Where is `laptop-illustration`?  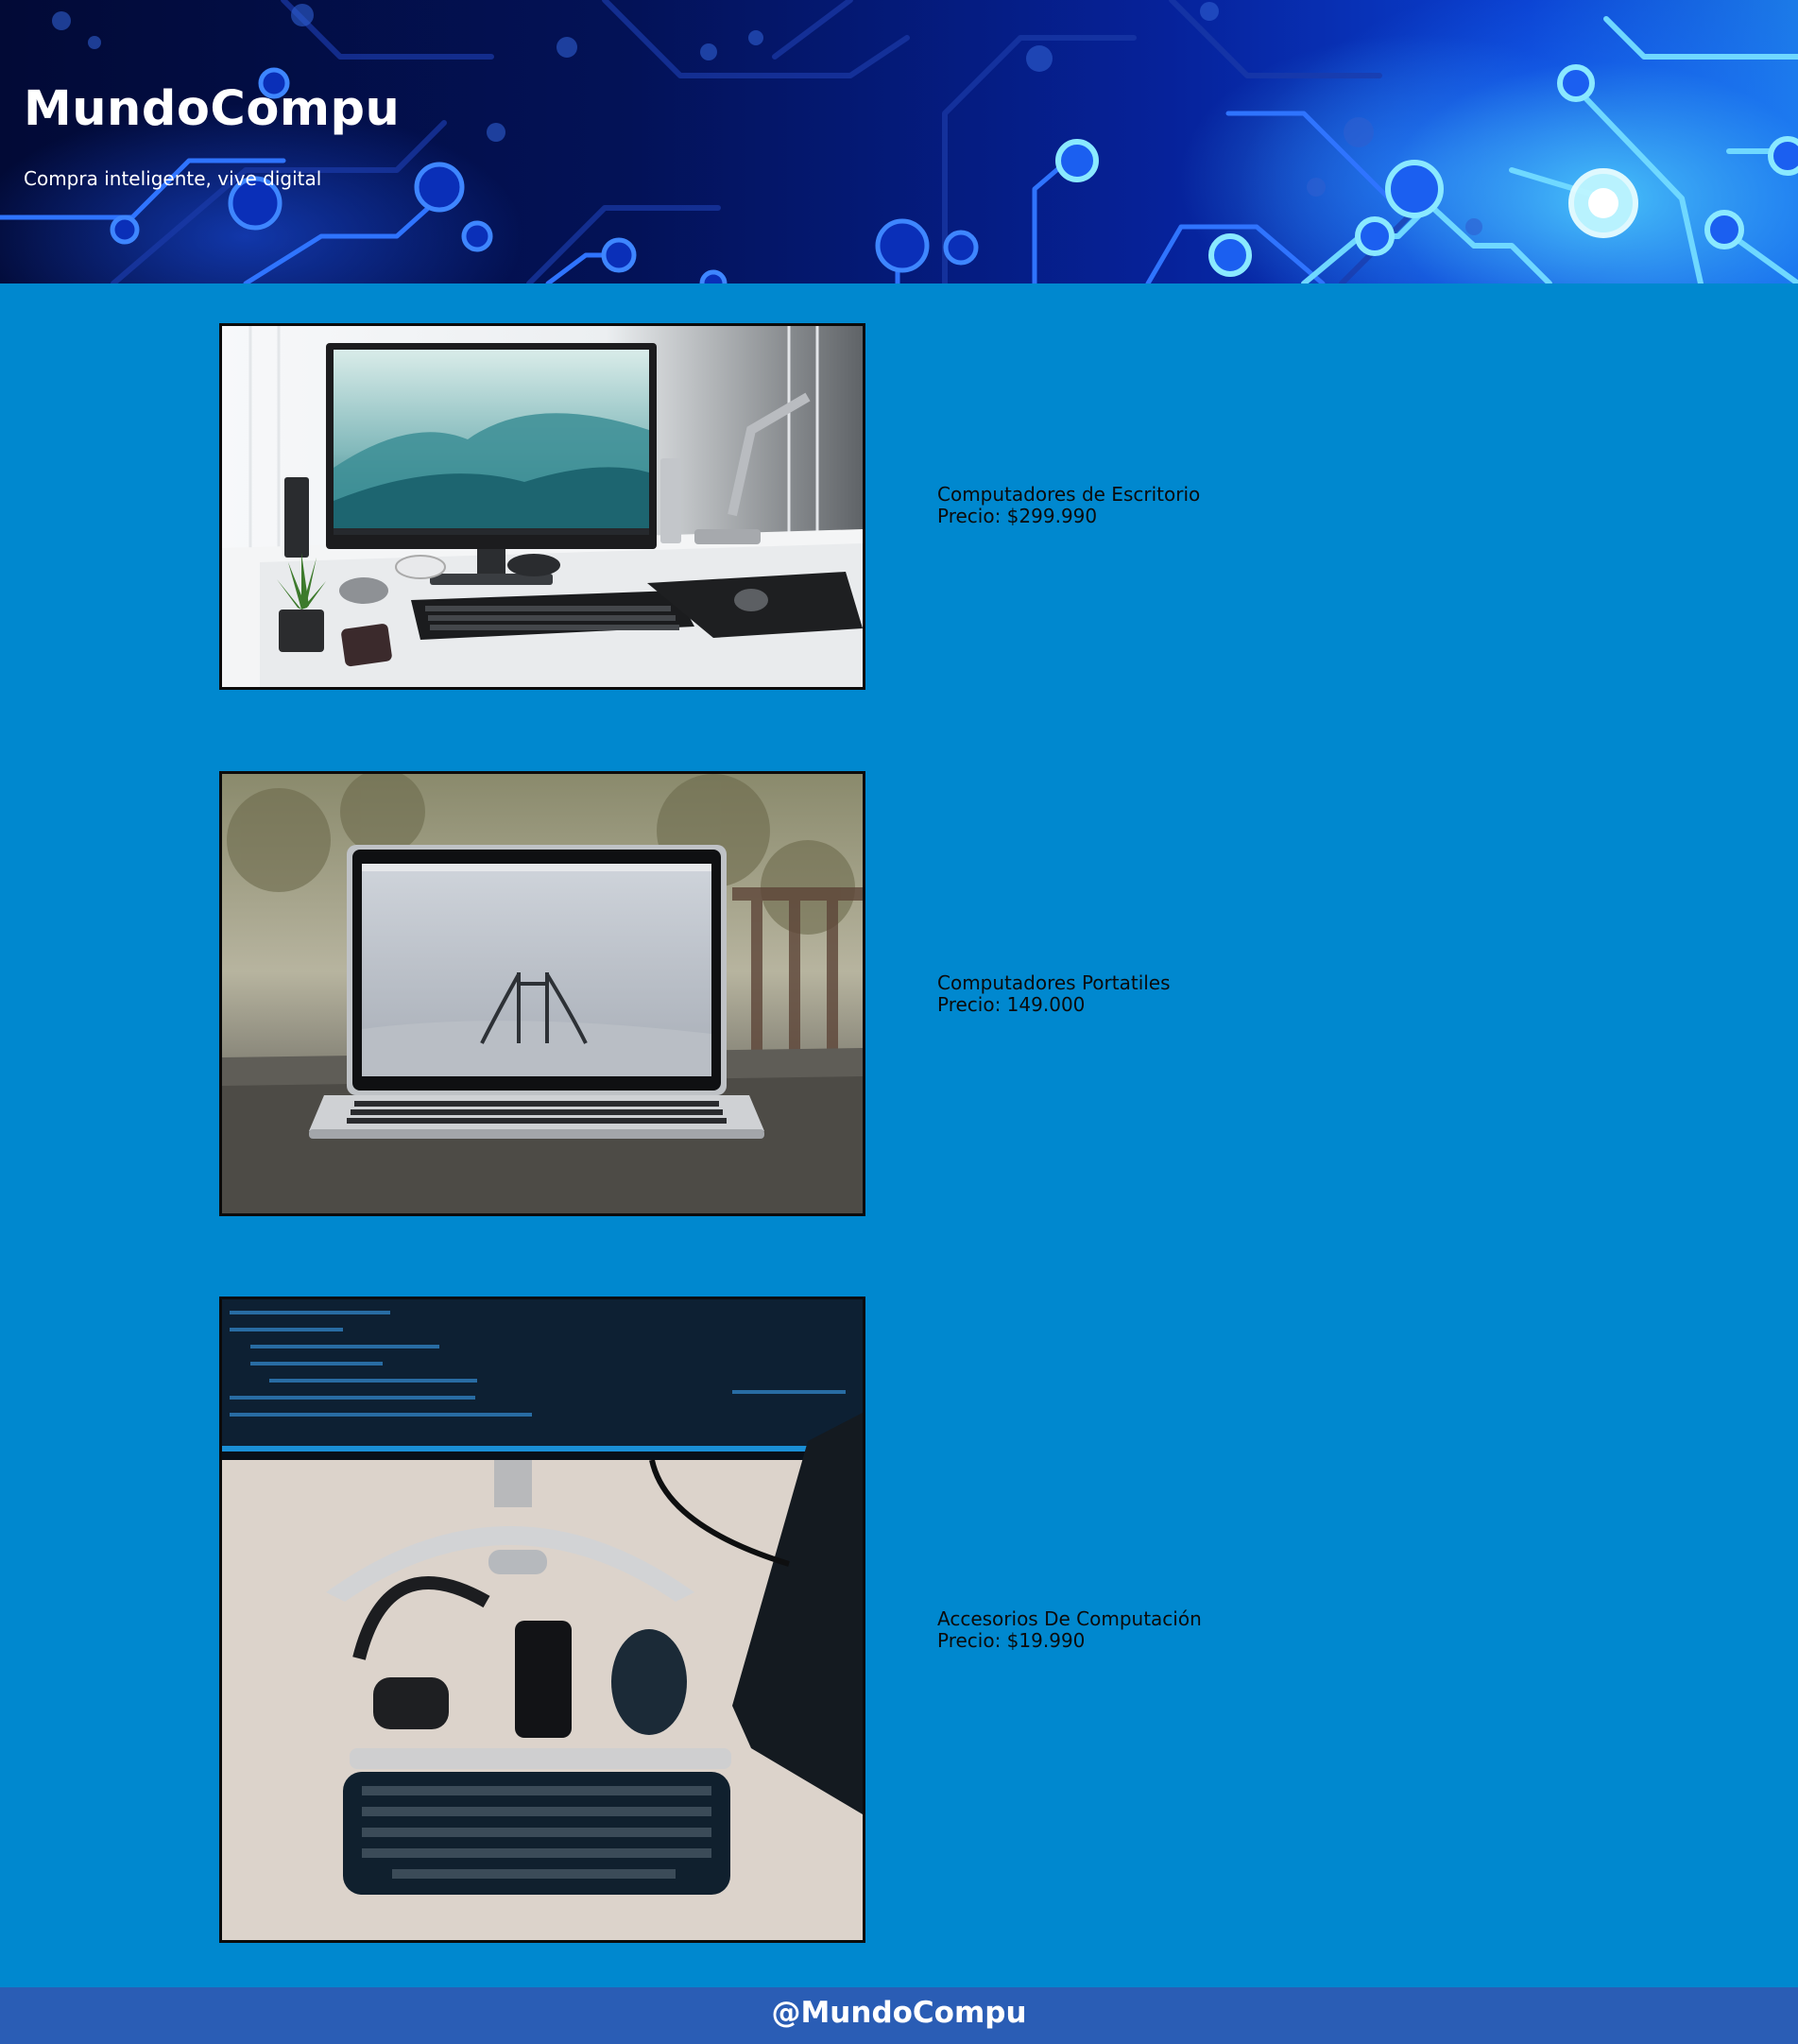 laptop-illustration is located at coordinates (542, 993).